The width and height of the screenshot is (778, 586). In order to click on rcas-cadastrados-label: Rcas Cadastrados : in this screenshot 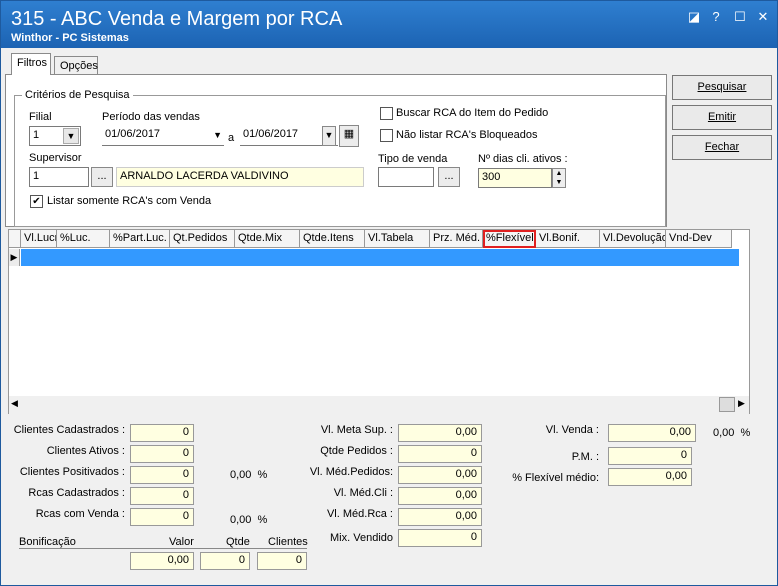, I will do `click(76, 493)`.